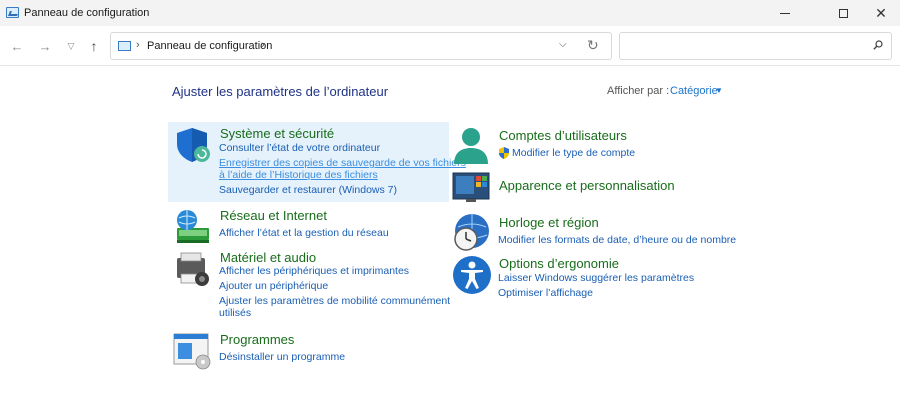 This screenshot has height=411, width=900. Describe the element at coordinates (450, 13) in the screenshot. I see `title-bar: Panneau de configuration ✕` at that location.